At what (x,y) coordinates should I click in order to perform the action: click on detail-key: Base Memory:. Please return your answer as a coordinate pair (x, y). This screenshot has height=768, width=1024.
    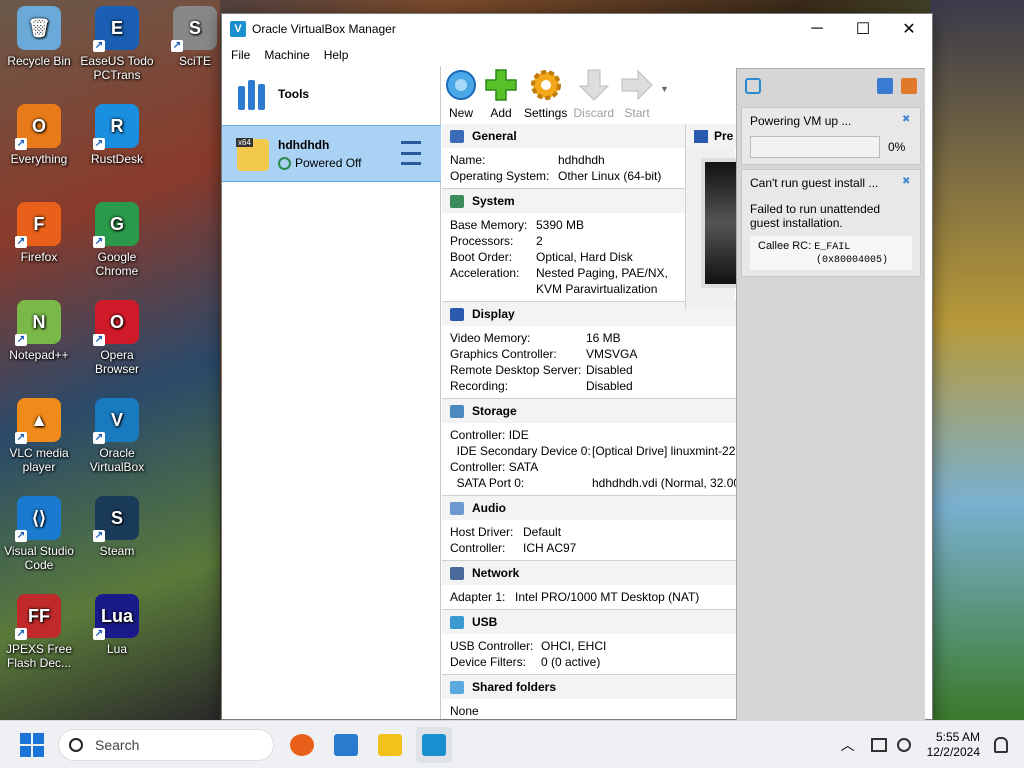
    Looking at the image, I should click on (489, 225).